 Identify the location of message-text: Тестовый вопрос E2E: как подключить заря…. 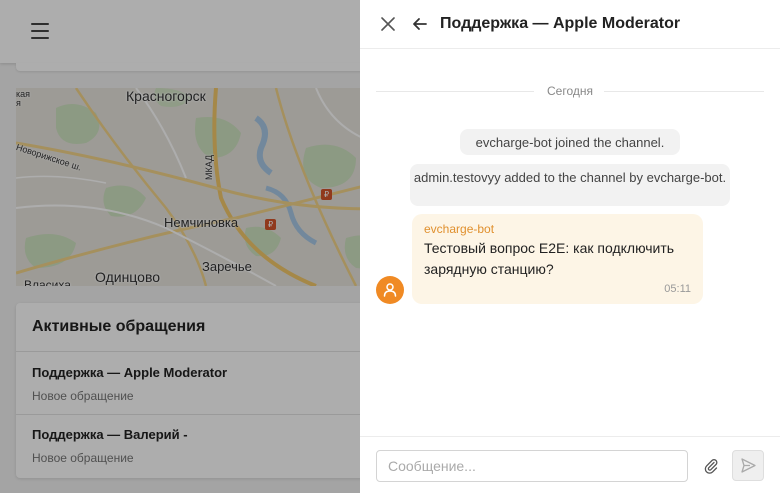
(549, 258).